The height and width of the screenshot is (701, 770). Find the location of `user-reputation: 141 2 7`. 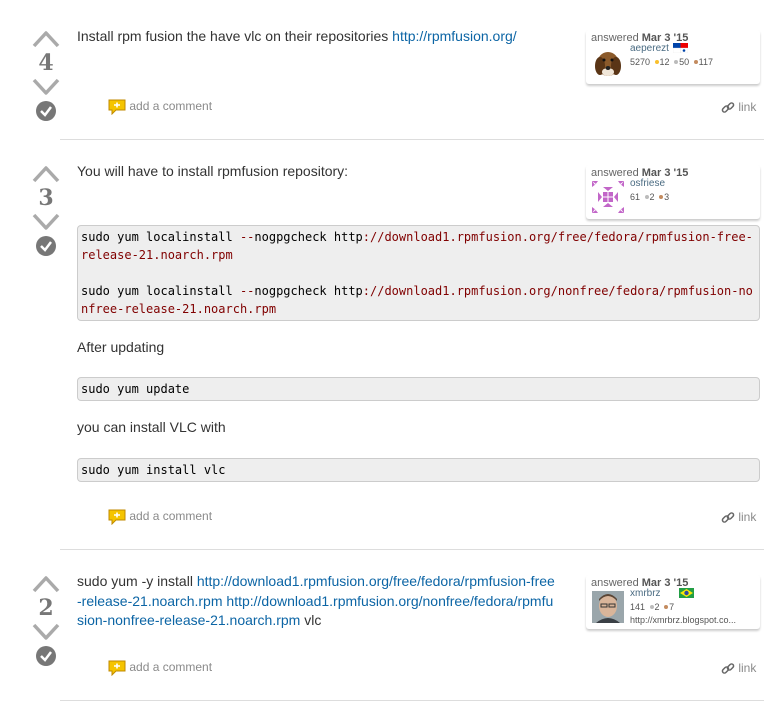

user-reputation: 141 2 7 is located at coordinates (652, 607).